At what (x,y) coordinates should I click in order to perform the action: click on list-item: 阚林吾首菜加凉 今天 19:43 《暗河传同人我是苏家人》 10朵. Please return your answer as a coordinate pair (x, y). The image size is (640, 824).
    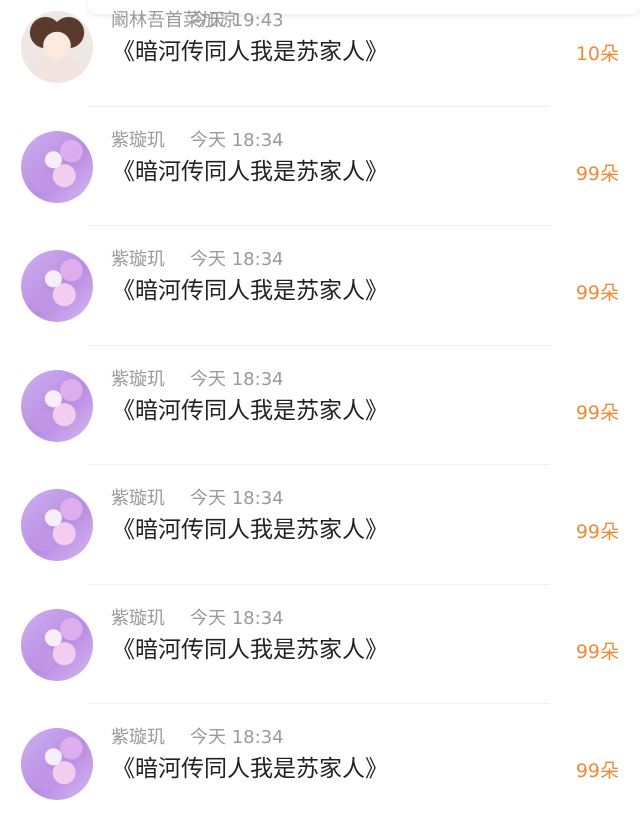
    Looking at the image, I should click on (320, 53).